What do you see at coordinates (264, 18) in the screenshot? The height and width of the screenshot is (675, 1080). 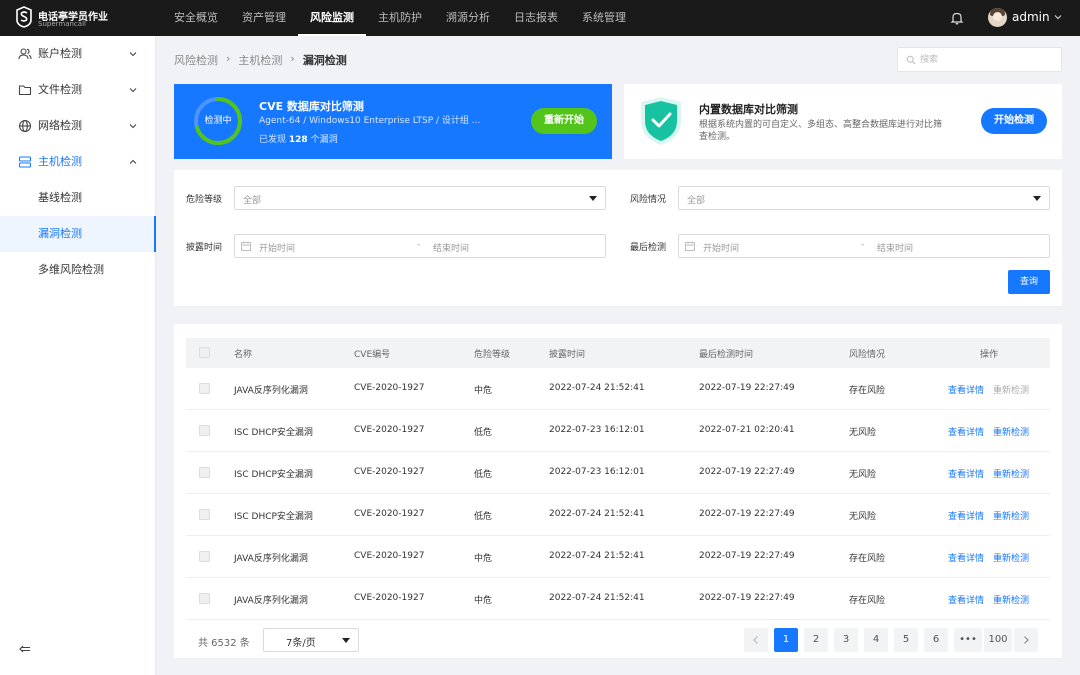 I see `nav-tab: 资产管理` at bounding box center [264, 18].